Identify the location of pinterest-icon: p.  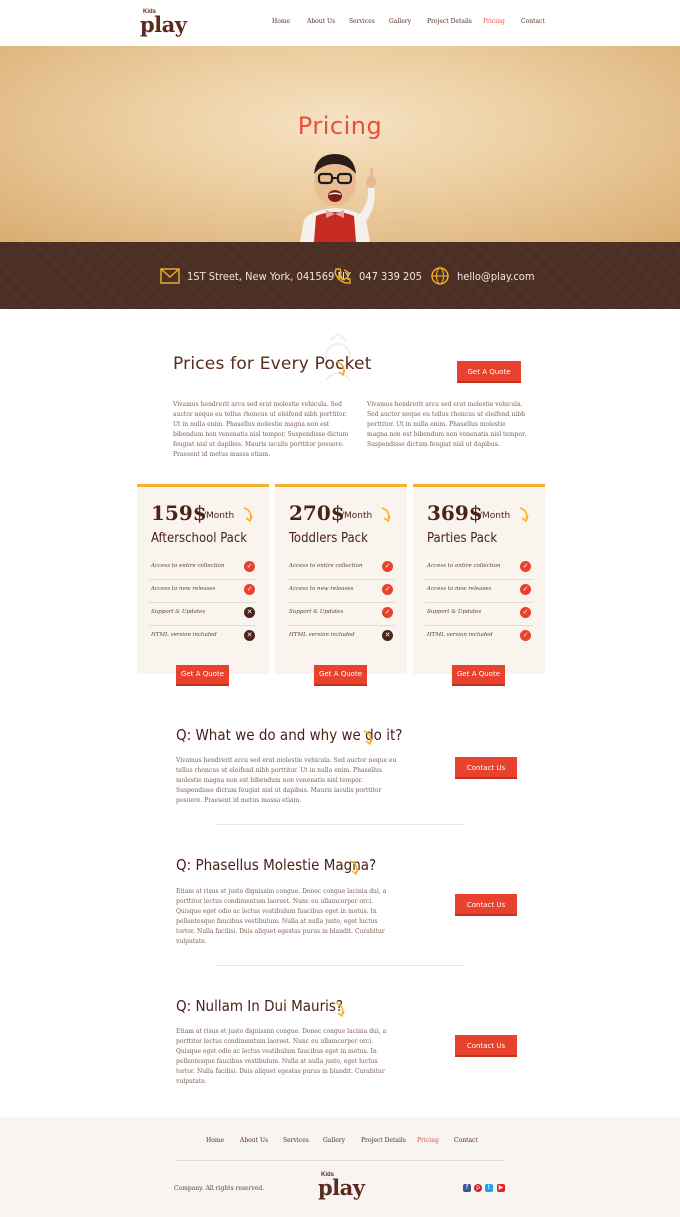
(478, 1188).